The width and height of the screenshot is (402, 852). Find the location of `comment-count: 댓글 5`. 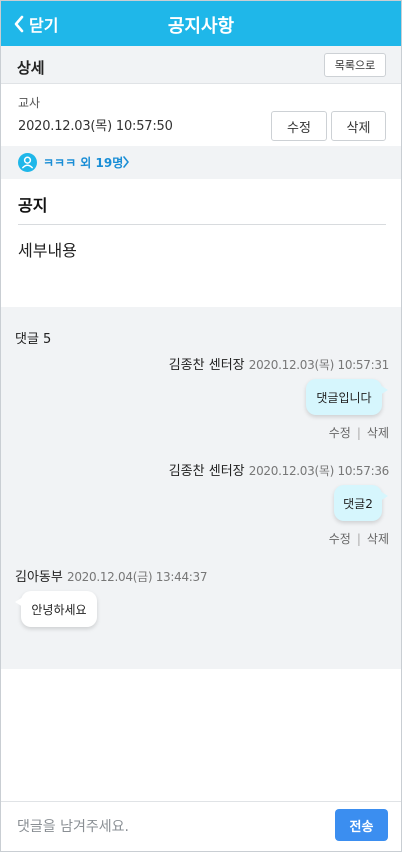

comment-count: 댓글 5 is located at coordinates (33, 339).